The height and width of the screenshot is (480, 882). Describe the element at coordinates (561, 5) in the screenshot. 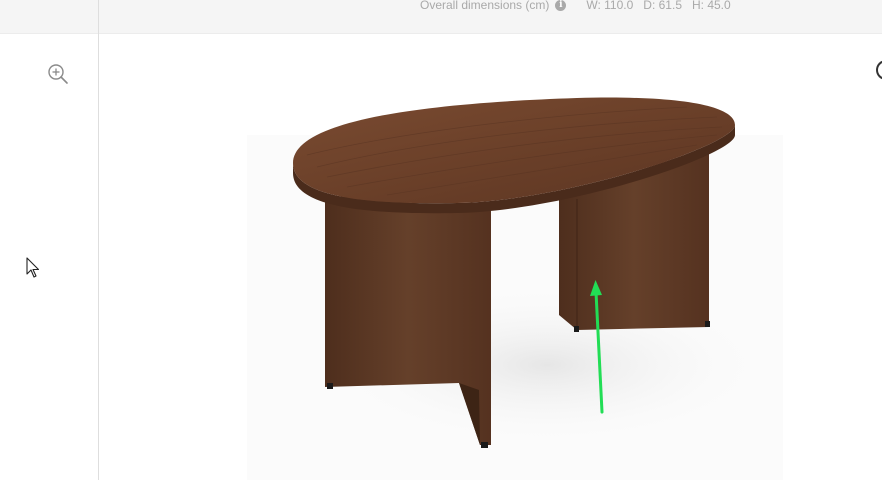

I see `info-icon: i` at that location.